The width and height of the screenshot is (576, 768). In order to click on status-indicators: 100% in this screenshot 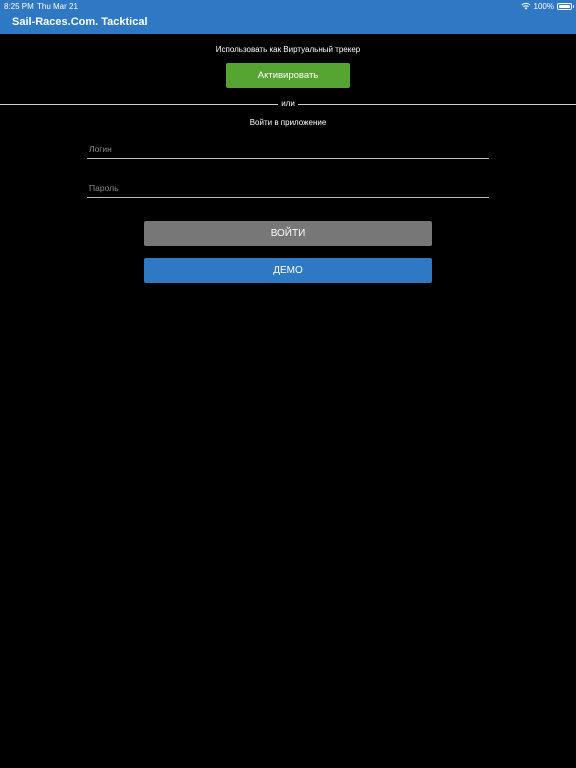, I will do `click(547, 6)`.